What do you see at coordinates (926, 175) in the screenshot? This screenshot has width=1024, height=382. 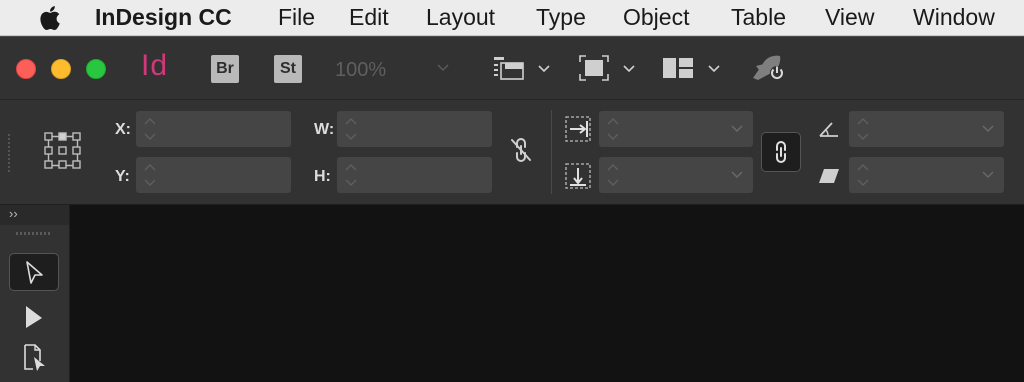 I see `shear-angle-field` at bounding box center [926, 175].